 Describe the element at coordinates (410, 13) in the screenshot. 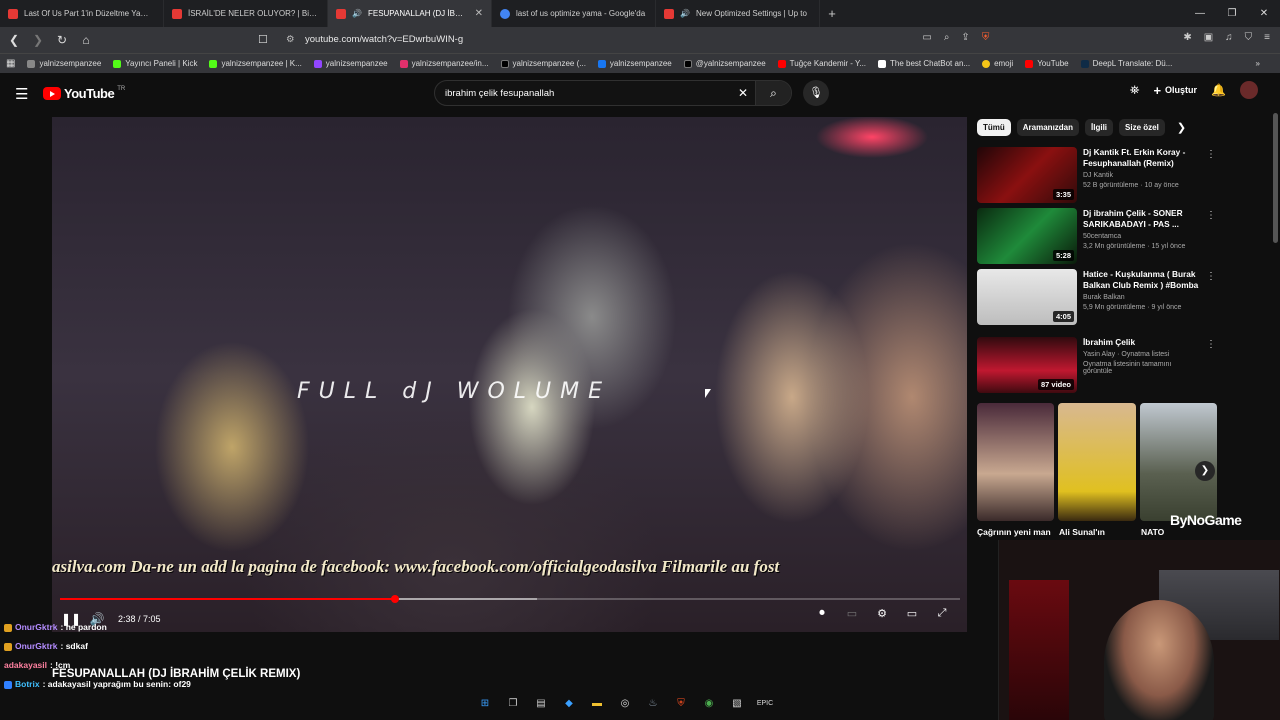

I see `browser-tab-active: 🔊 FESUPANALLAH (DJ İBRAHİM ✕` at that location.